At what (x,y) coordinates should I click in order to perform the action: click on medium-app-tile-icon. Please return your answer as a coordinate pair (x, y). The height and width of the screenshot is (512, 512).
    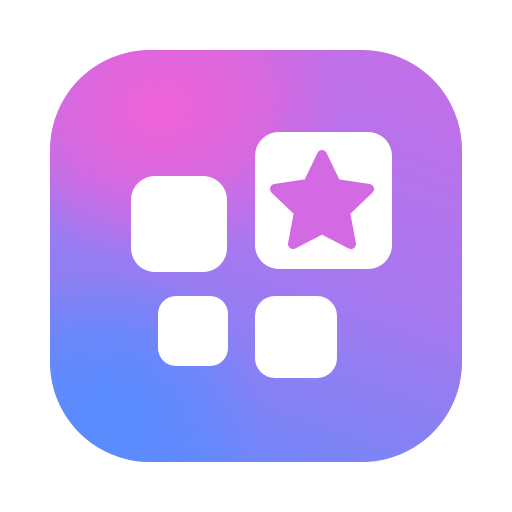
    Looking at the image, I should click on (296, 337).